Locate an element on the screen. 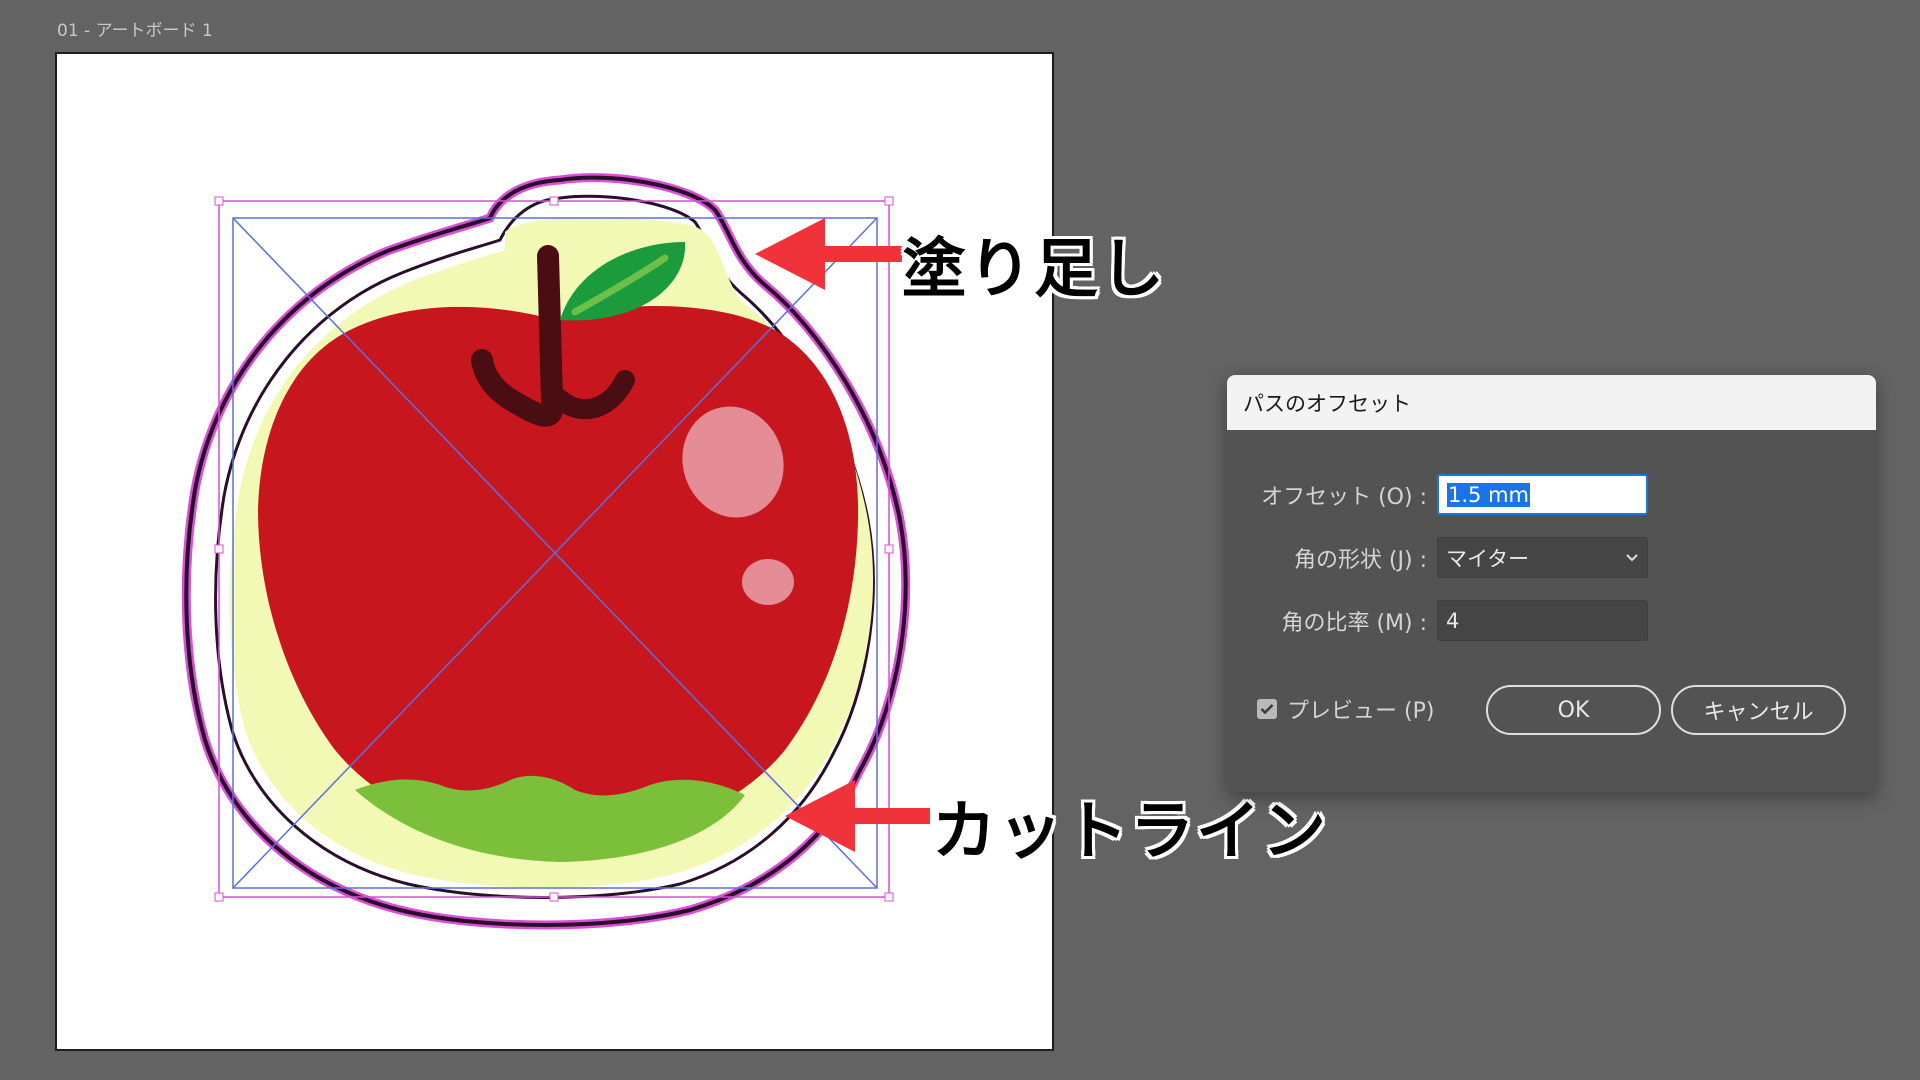 The height and width of the screenshot is (1080, 1920). cutline-annotation: カットライン is located at coordinates (1130, 832).